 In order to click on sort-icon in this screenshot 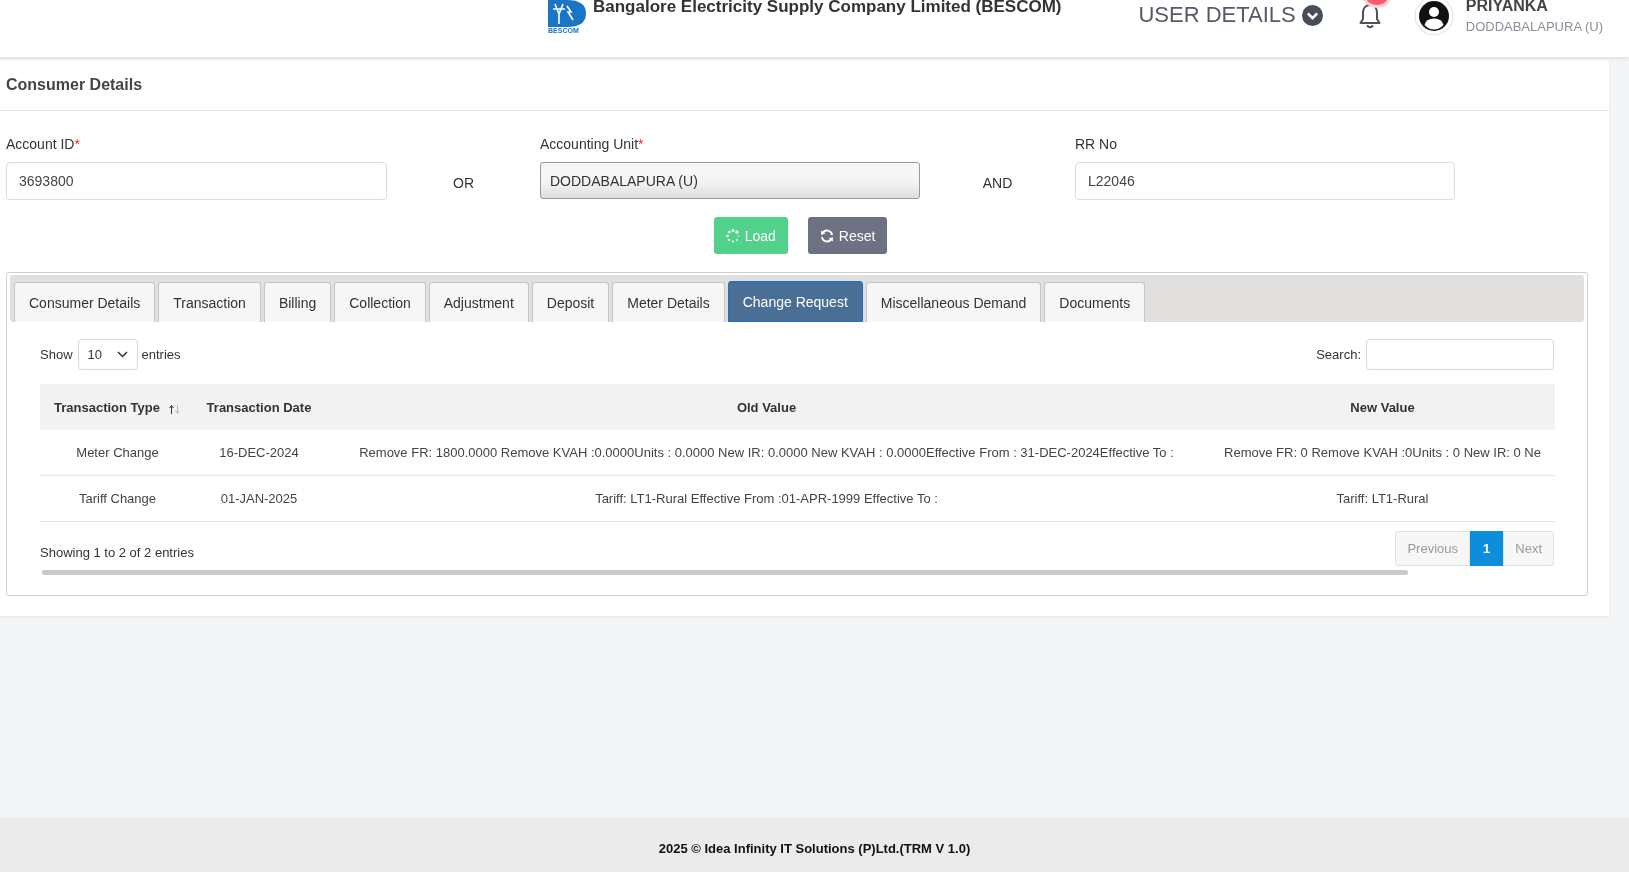, I will do `click(174, 409)`.